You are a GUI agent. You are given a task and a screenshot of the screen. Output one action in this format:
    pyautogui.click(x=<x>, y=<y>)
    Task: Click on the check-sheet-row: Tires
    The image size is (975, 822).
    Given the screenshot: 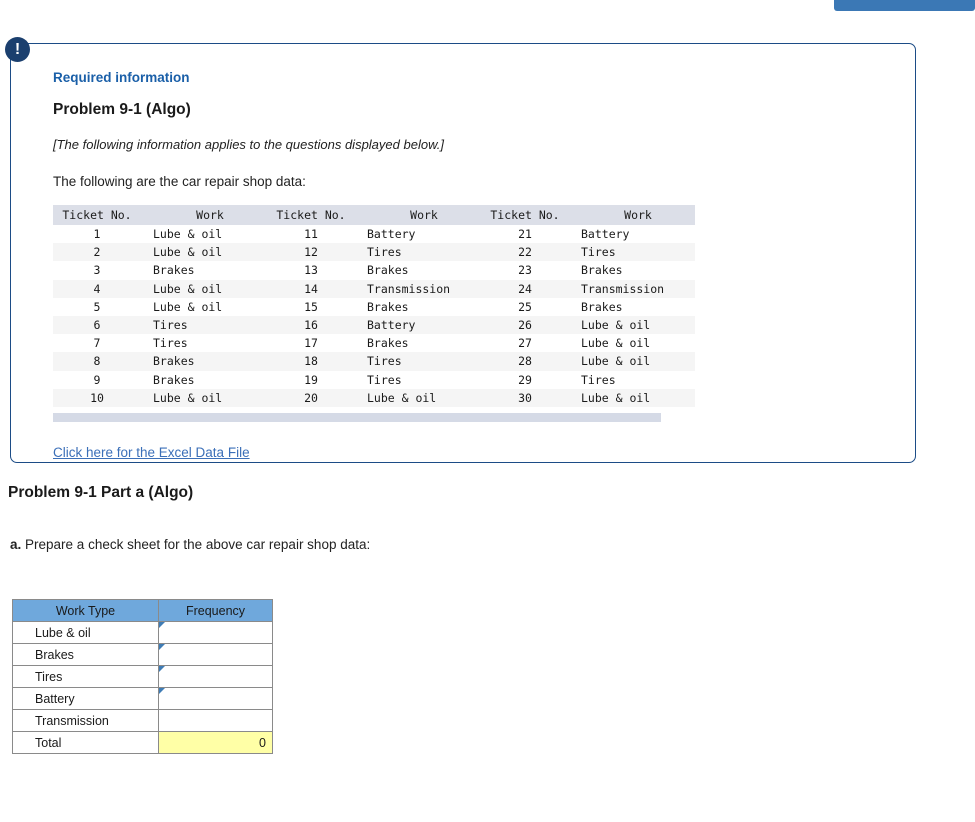 What is the action you would take?
    pyautogui.click(x=142, y=676)
    